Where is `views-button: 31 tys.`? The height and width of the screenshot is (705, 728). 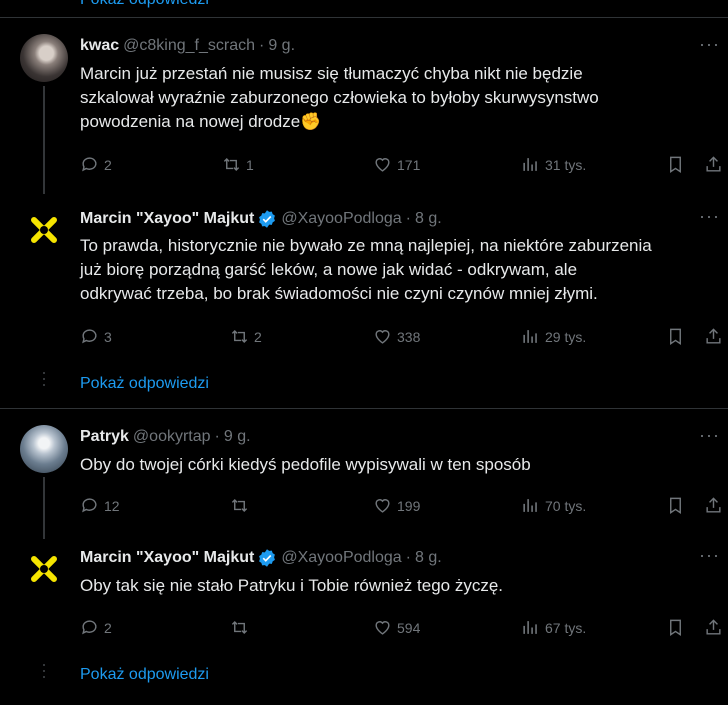 views-button: 31 tys. is located at coordinates (553, 164).